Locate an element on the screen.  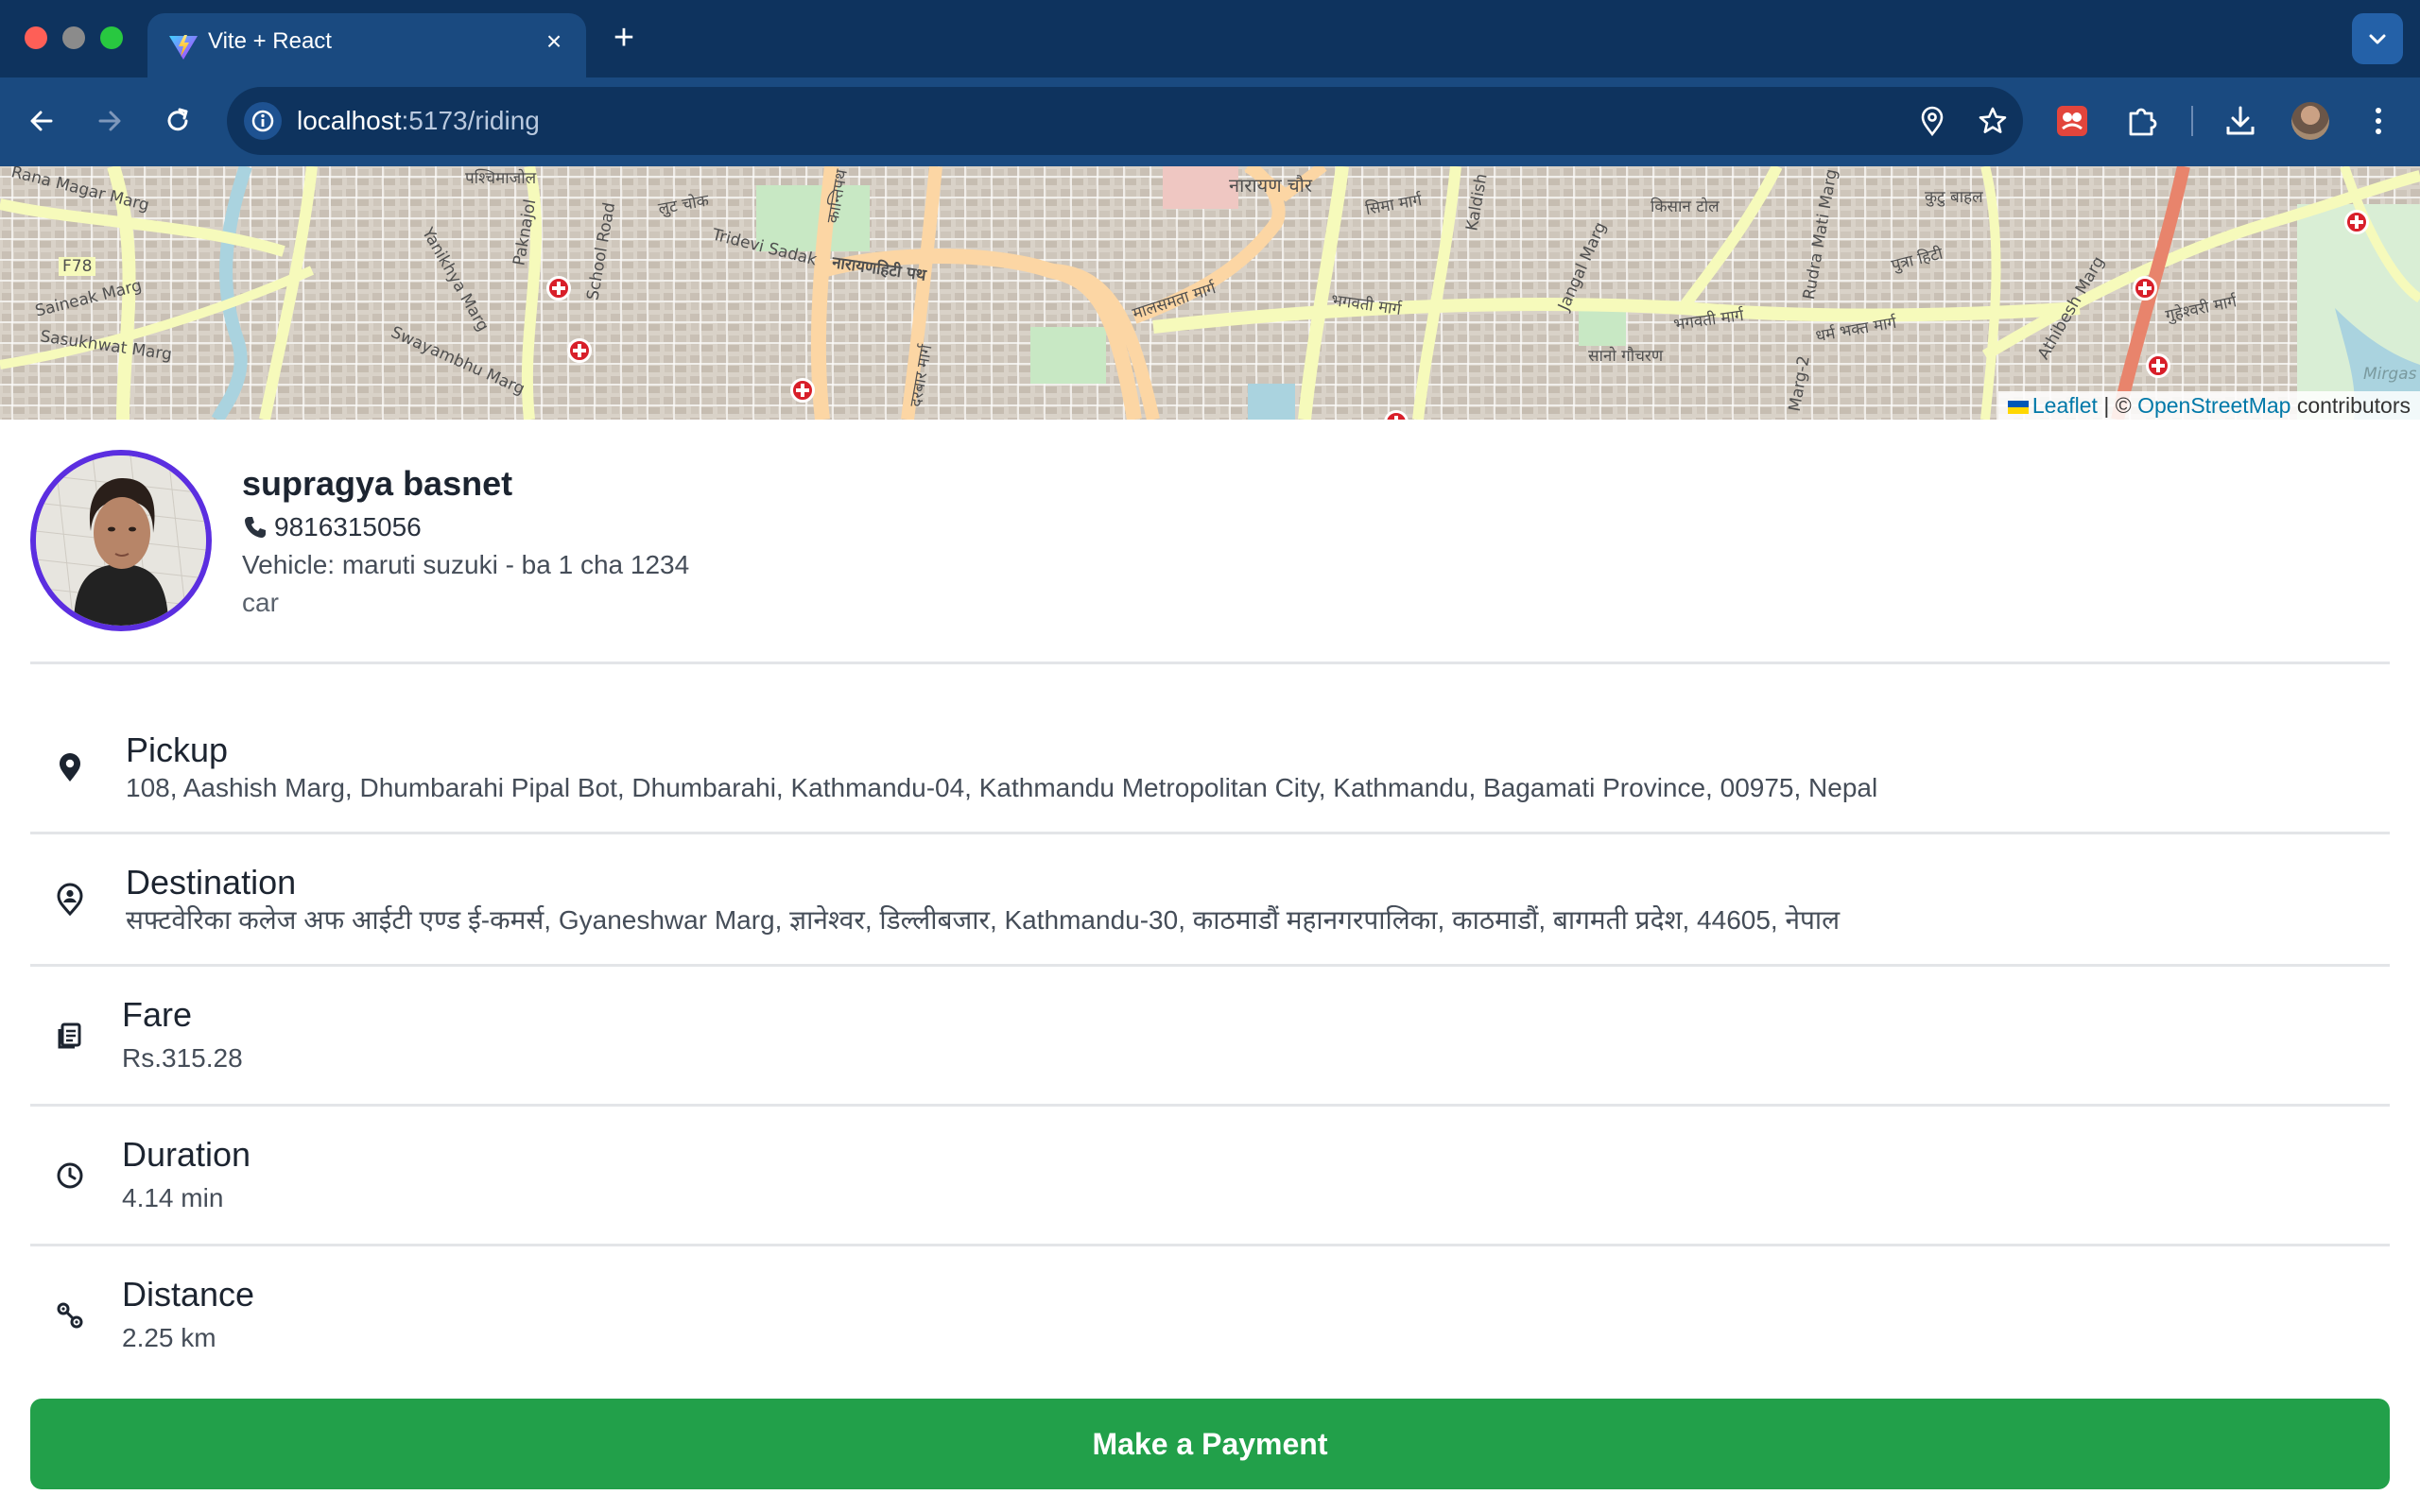
driver-avatar is located at coordinates (121, 540).